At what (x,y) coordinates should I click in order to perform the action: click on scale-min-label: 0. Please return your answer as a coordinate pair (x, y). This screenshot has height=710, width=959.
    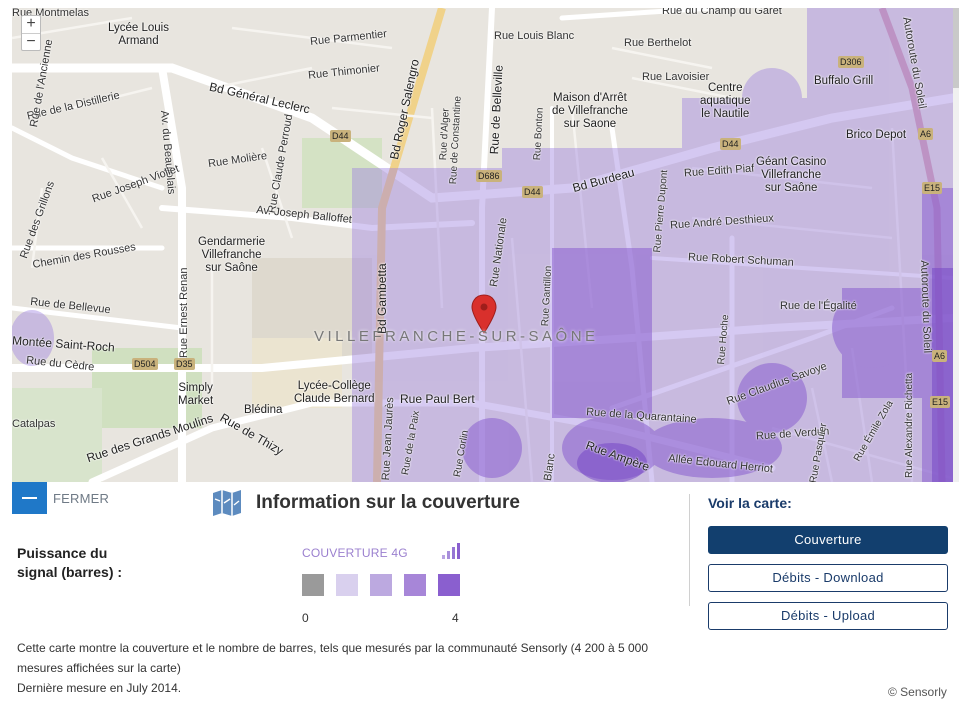
    Looking at the image, I should click on (305, 618).